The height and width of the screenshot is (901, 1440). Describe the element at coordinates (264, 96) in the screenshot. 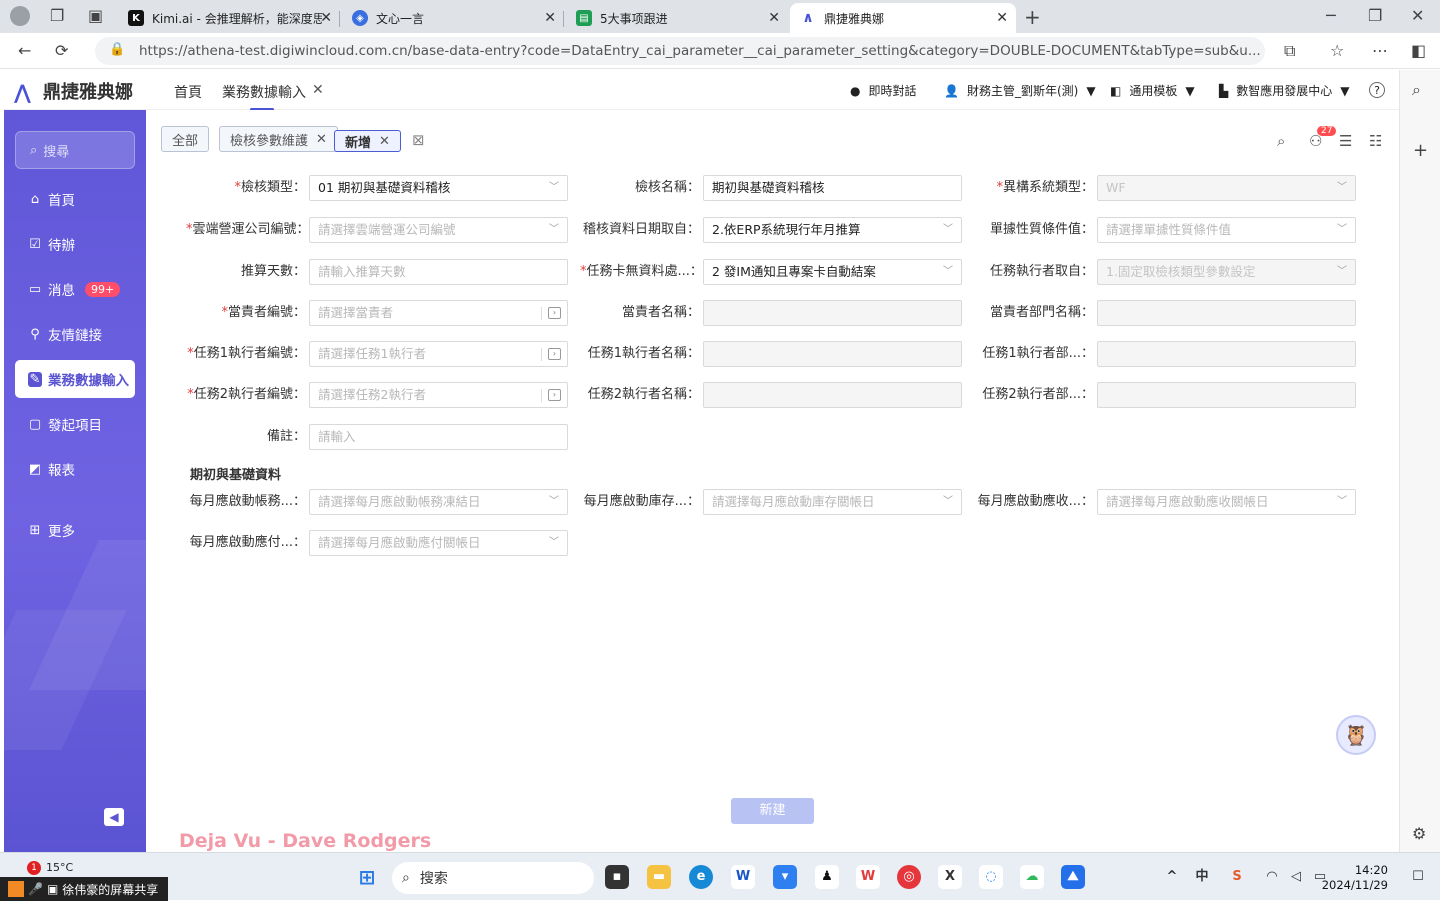

I see `nav-data-entry: 業務數據輸入` at that location.